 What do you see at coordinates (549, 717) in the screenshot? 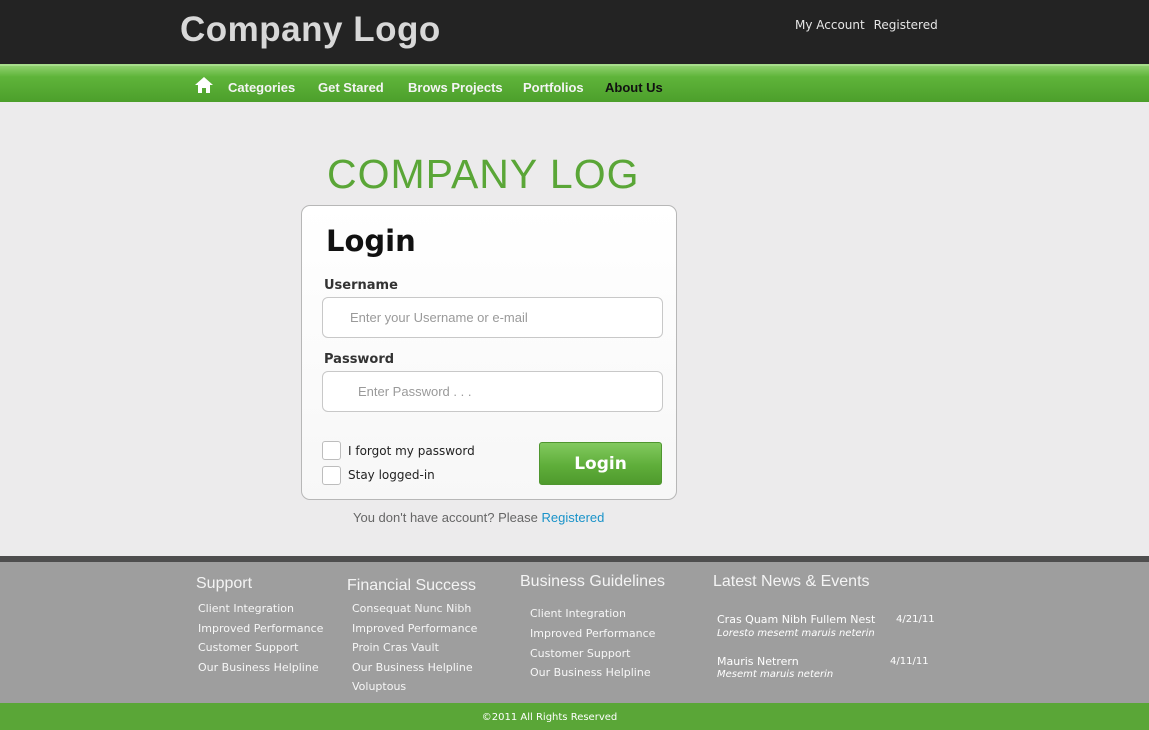
I see `copyright-text: ©2011 All Rights Reserved` at bounding box center [549, 717].